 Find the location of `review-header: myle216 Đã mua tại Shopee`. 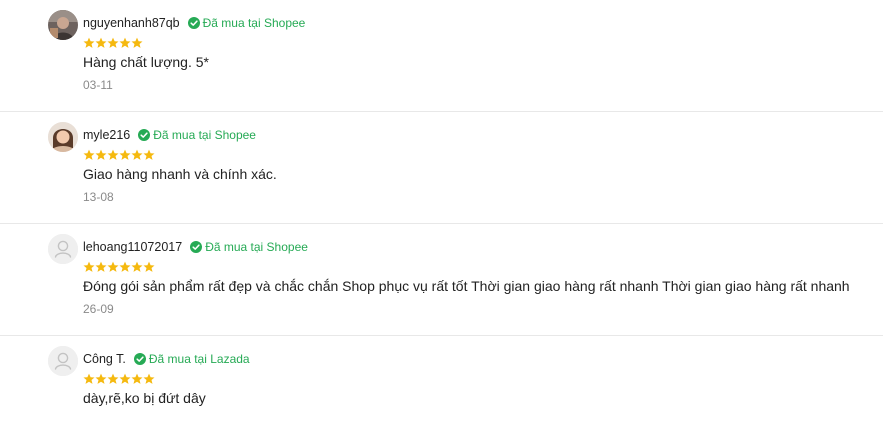

review-header: myle216 Đã mua tại Shopee is located at coordinates (169, 135).